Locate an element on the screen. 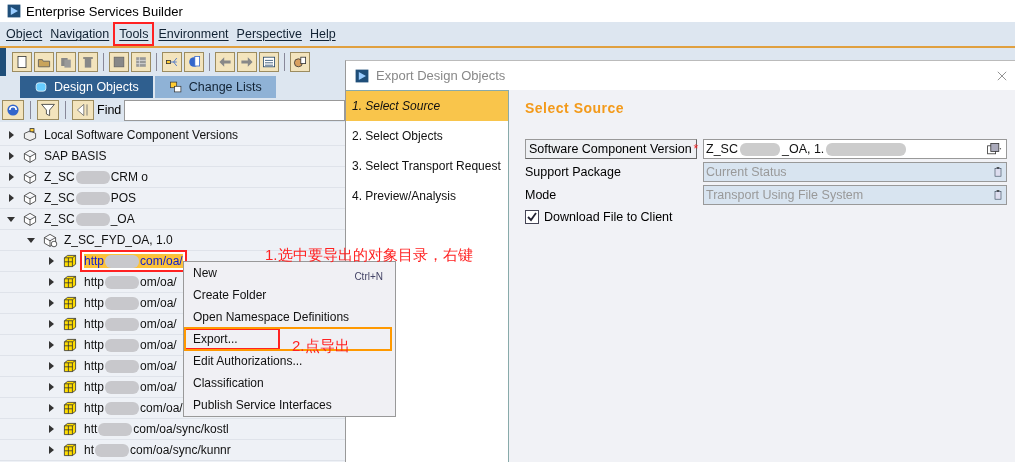 This screenshot has height=462, width=1015. tree-item: Z_SC_FYD_OA, 1.0 is located at coordinates (118, 240).